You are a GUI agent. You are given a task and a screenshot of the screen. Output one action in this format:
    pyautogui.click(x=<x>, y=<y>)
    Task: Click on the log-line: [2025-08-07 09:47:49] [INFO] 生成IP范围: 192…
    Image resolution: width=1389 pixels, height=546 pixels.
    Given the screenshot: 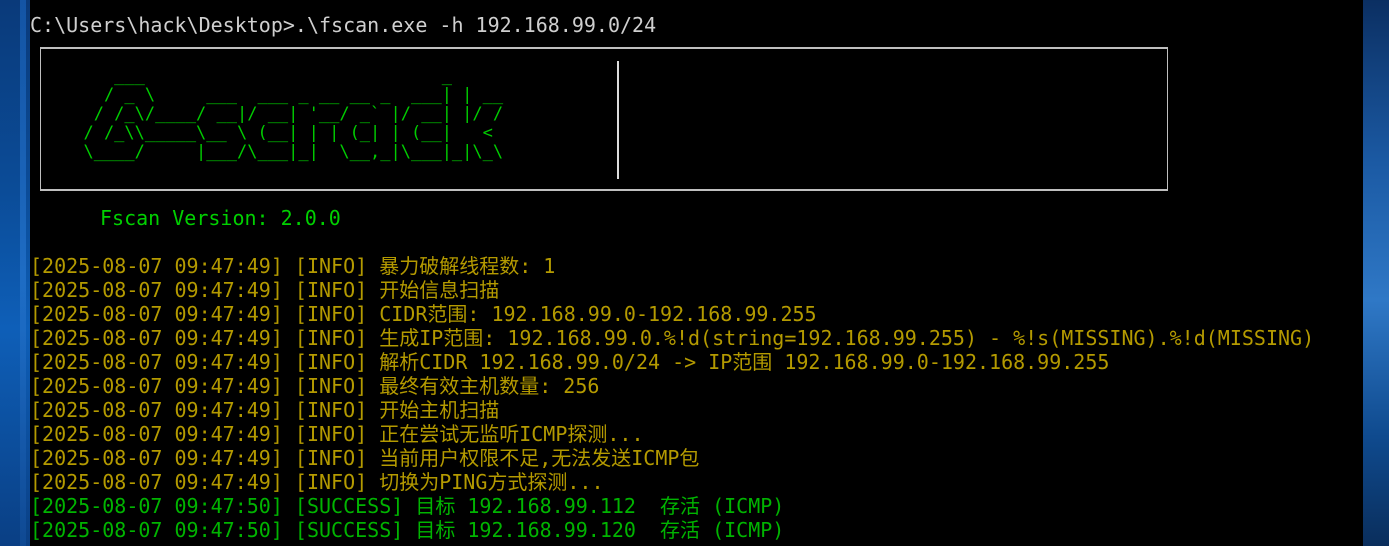 What is the action you would take?
    pyautogui.click(x=672, y=338)
    